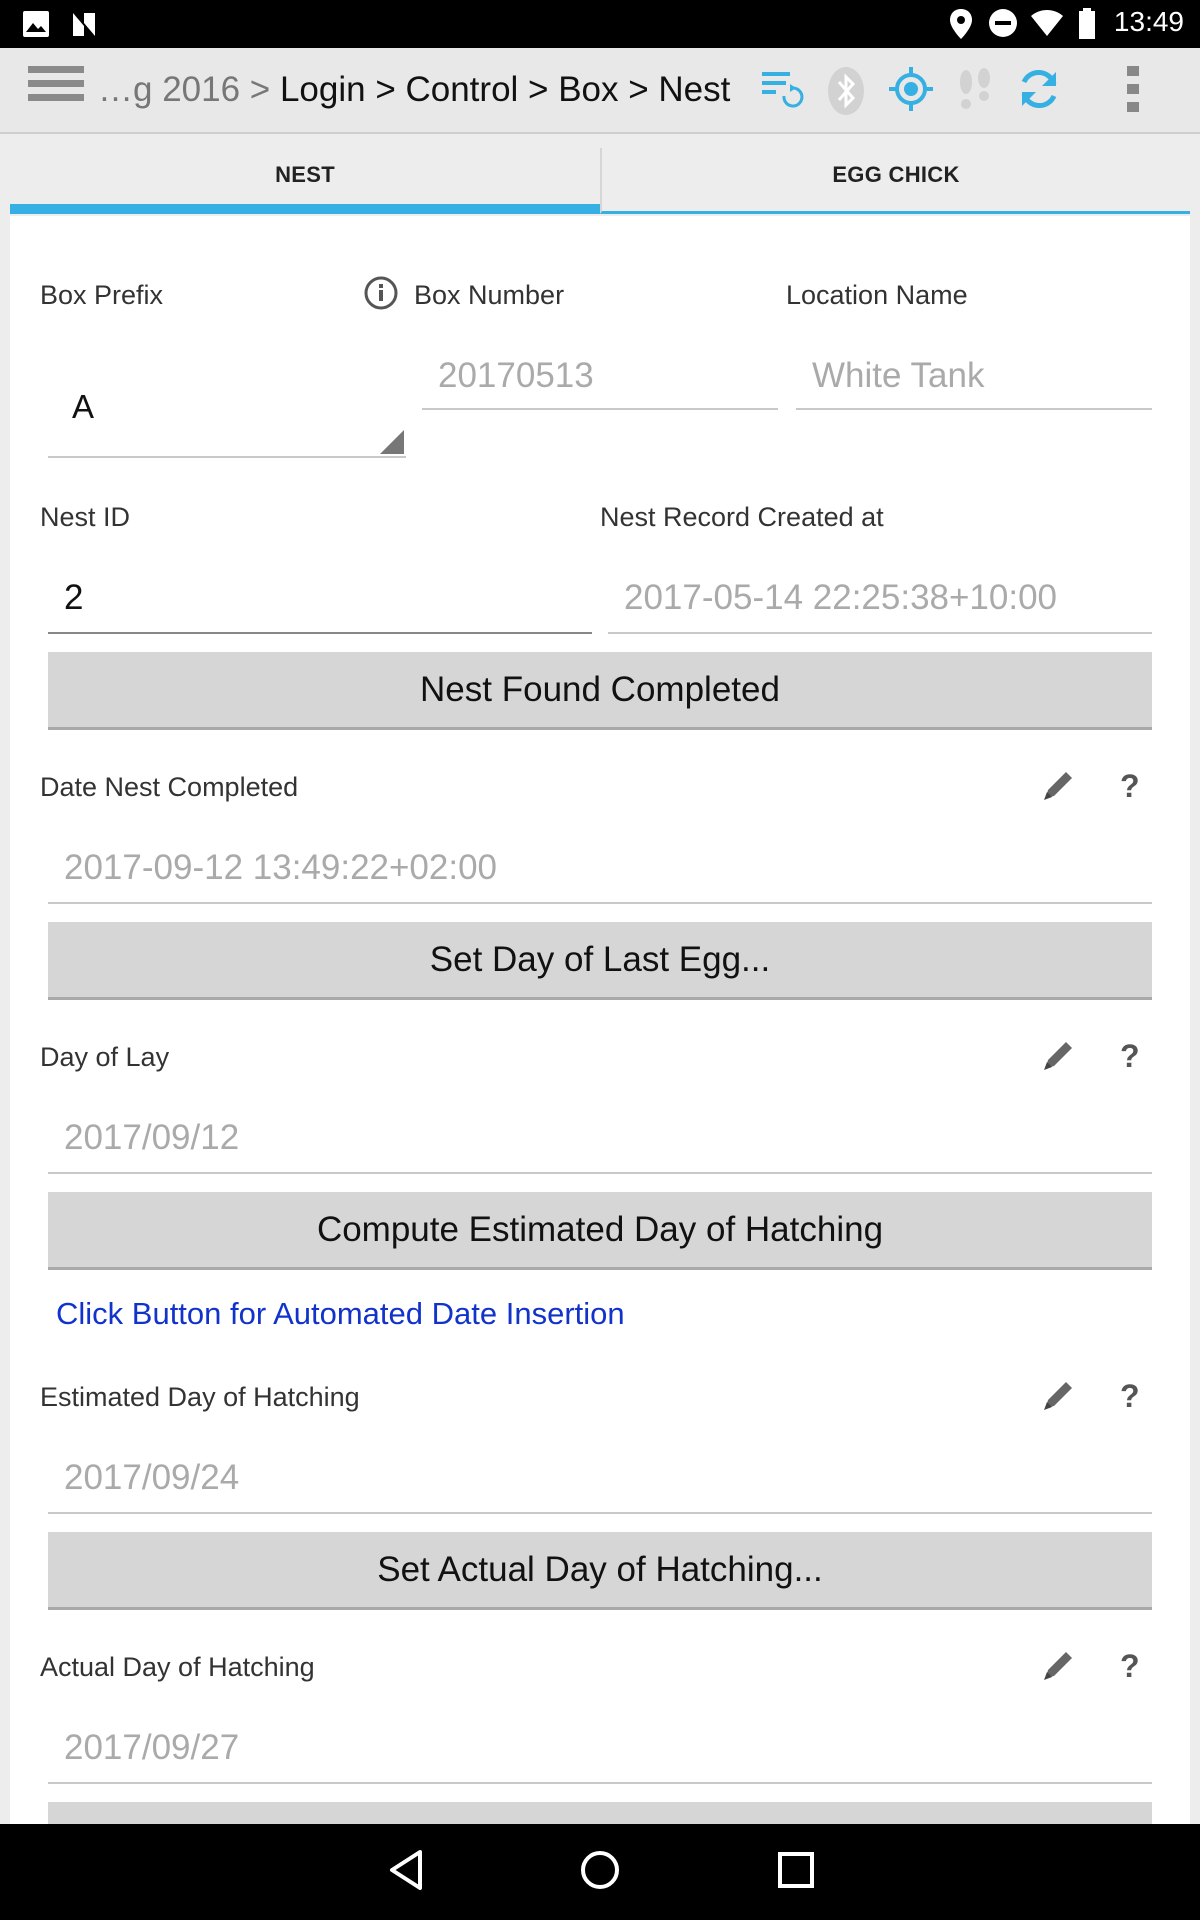 This screenshot has height=1920, width=1200. Describe the element at coordinates (227, 412) in the screenshot. I see `box-prefix-spinner: A` at that location.